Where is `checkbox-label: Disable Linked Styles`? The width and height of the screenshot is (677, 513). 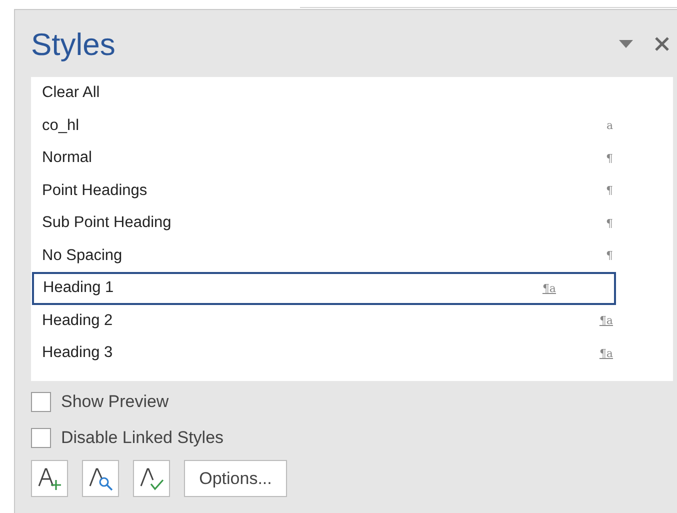
checkbox-label: Disable Linked Styles is located at coordinates (142, 438).